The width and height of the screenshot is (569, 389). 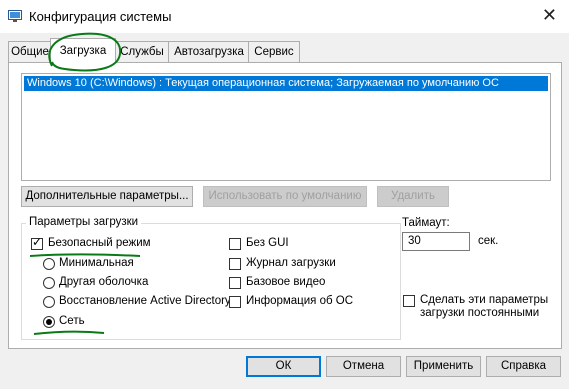 I want to click on ad-repair-label: Восстановление Active Directory, so click(x=145, y=301).